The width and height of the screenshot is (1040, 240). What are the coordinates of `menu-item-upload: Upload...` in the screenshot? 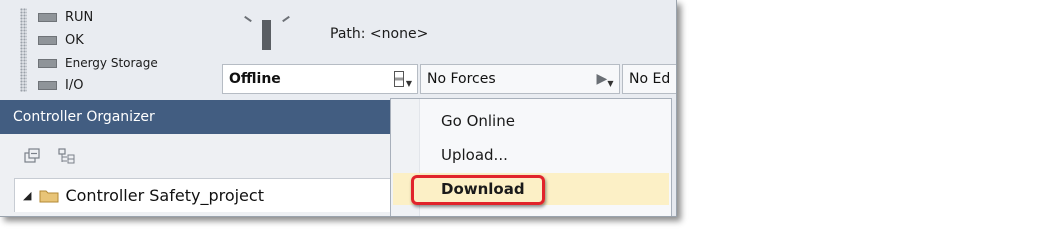 It's located at (531, 155).